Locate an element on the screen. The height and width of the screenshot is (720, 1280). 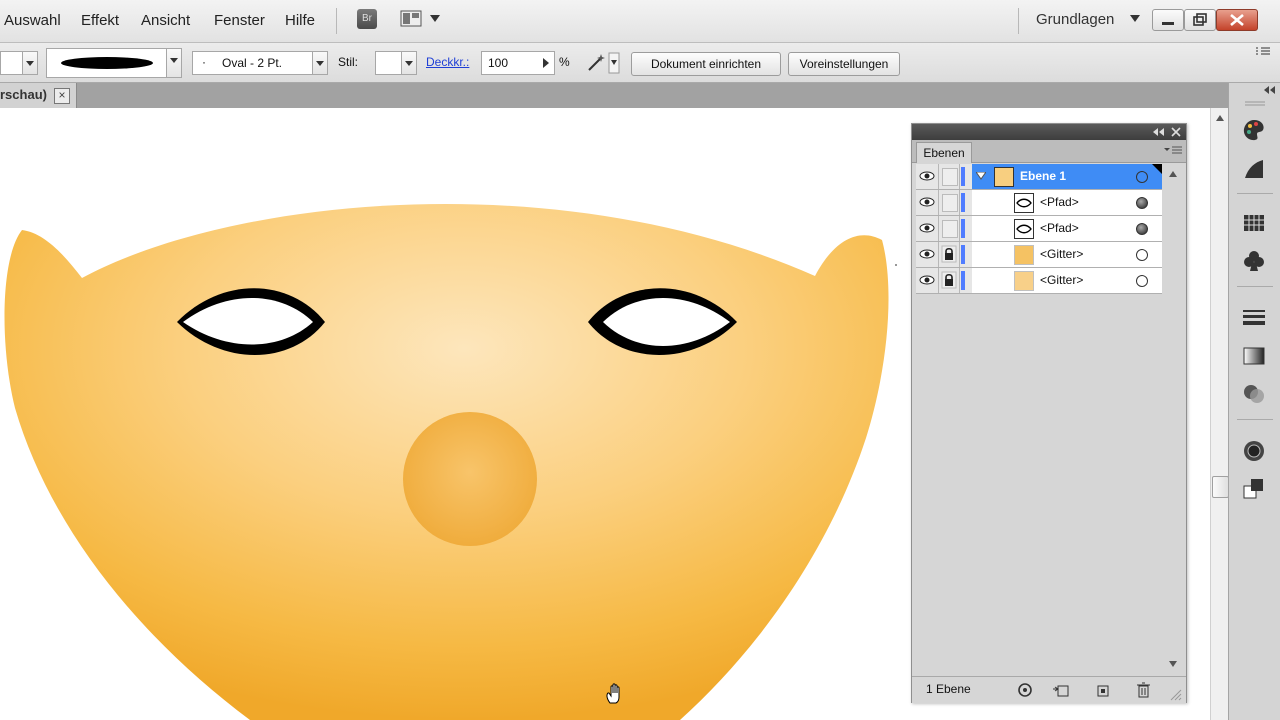
lock-icon is located at coordinates (949, 254).